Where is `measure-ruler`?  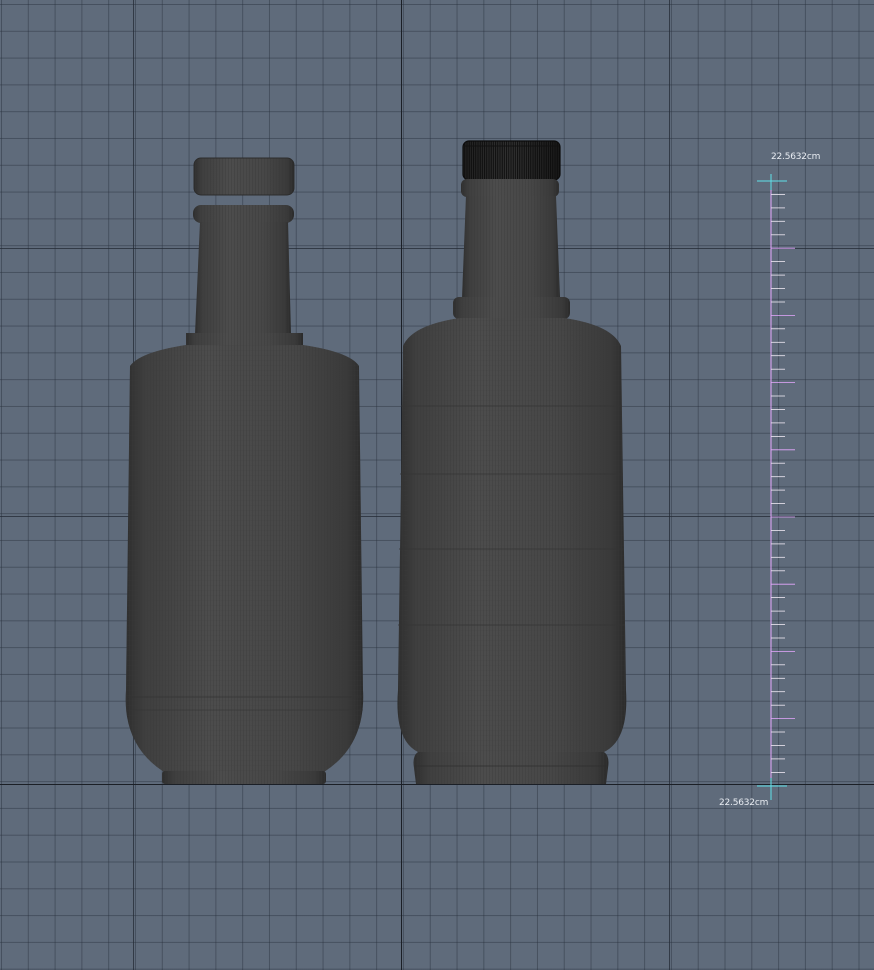 measure-ruler is located at coordinates (776, 487).